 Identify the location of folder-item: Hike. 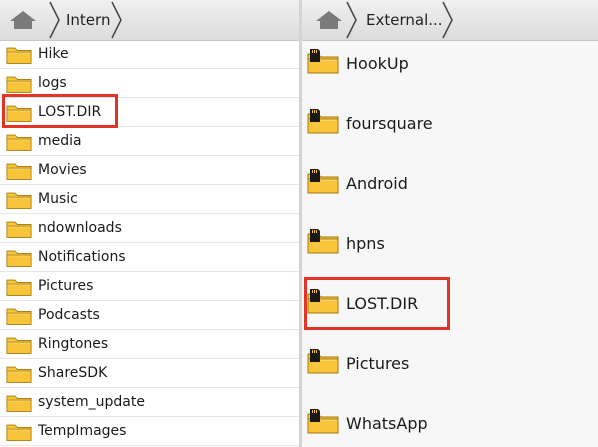
(149, 54).